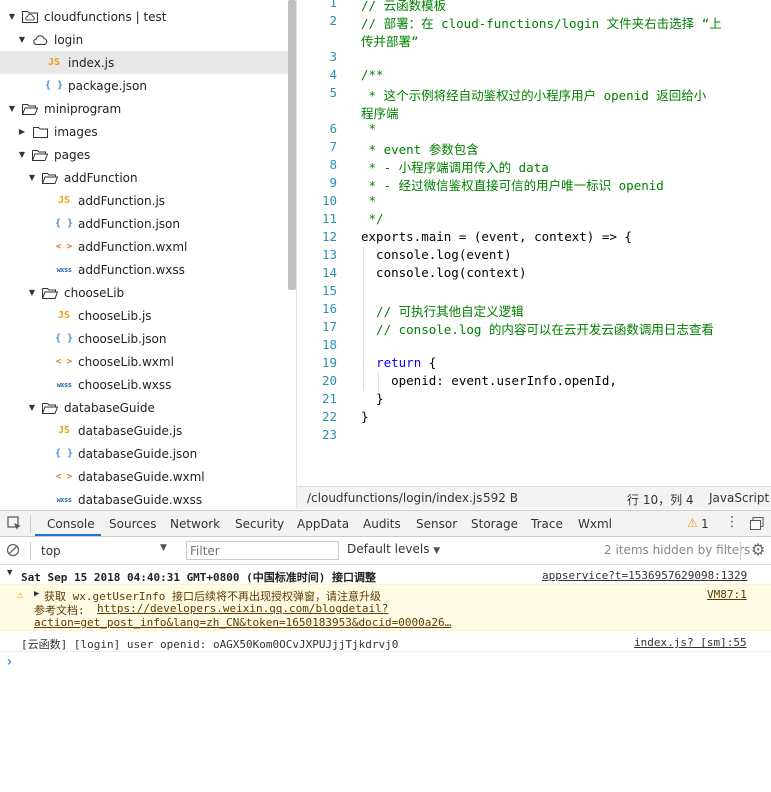 The image size is (771, 792). Describe the element at coordinates (292, 145) in the screenshot. I see `sidebar-scrollbar` at that location.